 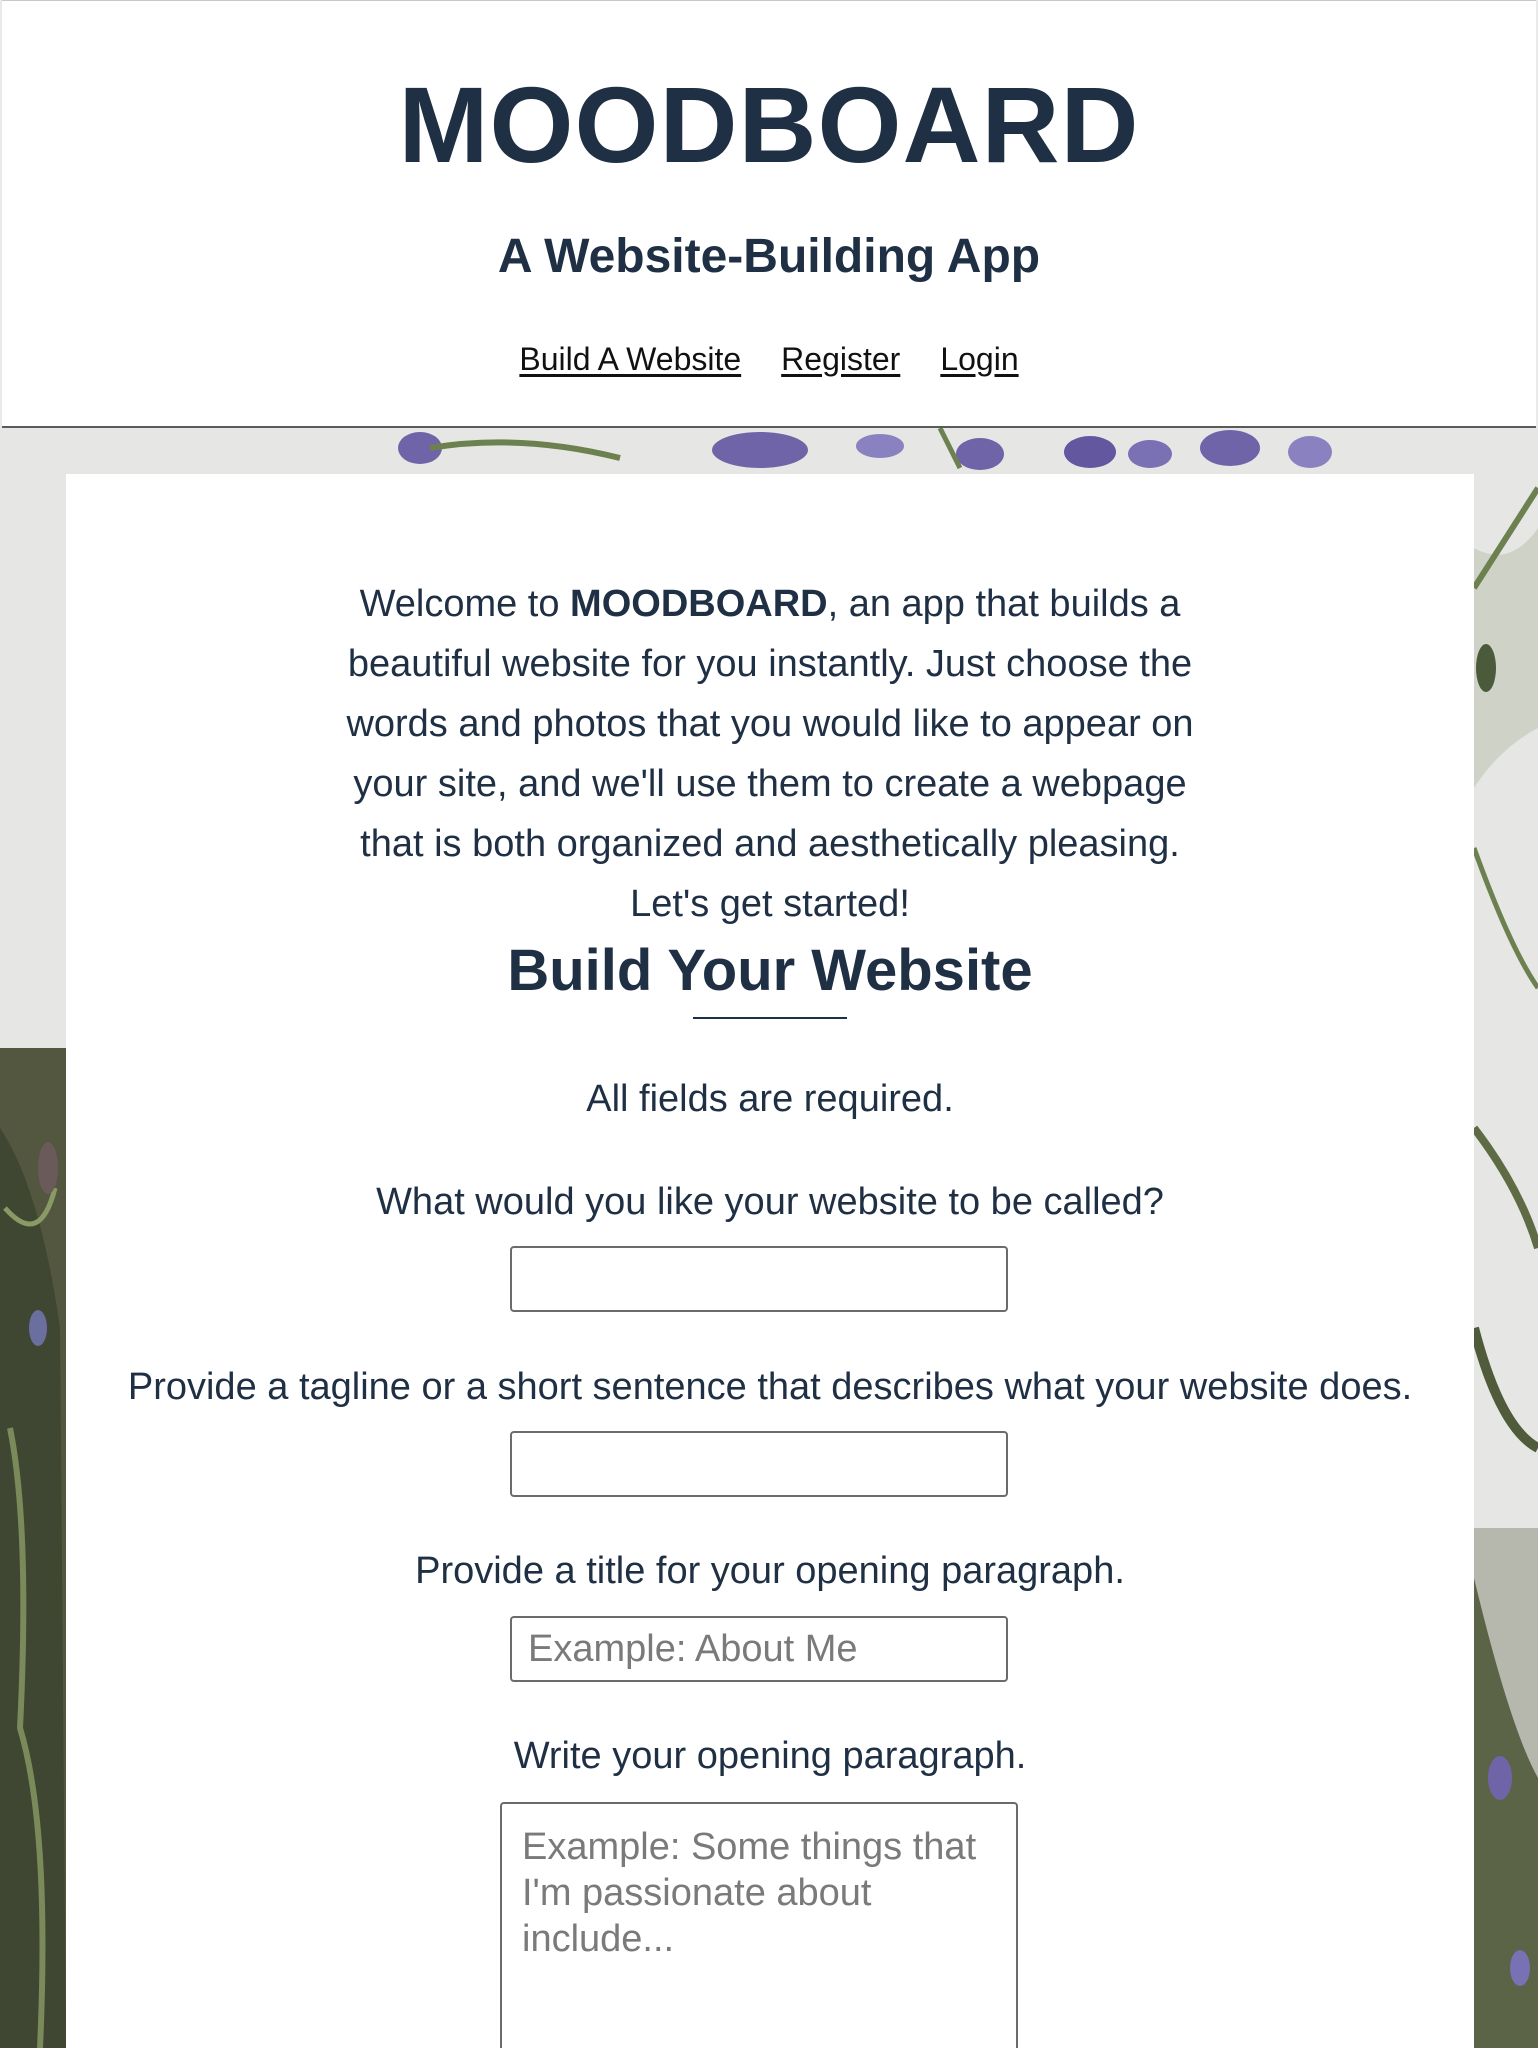 What do you see at coordinates (979, 359) in the screenshot?
I see `nav-link-login: Login` at bounding box center [979, 359].